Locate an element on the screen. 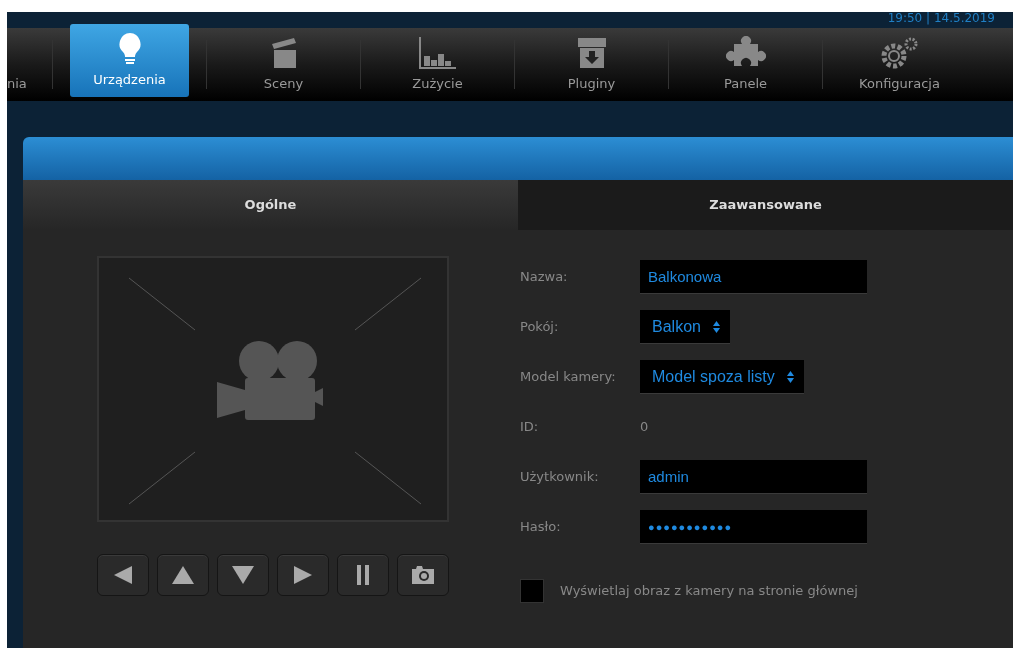  input-field: Balkonowa is located at coordinates (753, 277).